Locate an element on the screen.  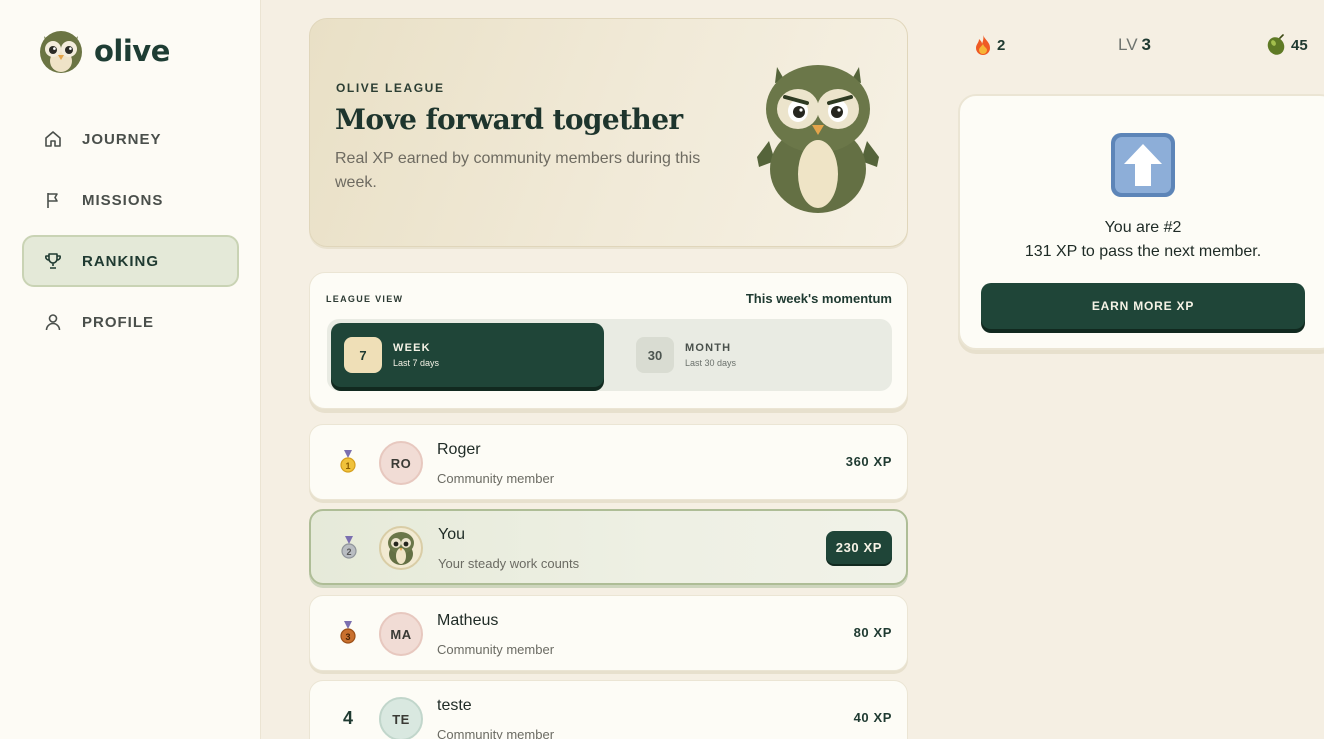
ranking-row: 3 MA Matheus Community member 80 XP is located at coordinates (608, 633).